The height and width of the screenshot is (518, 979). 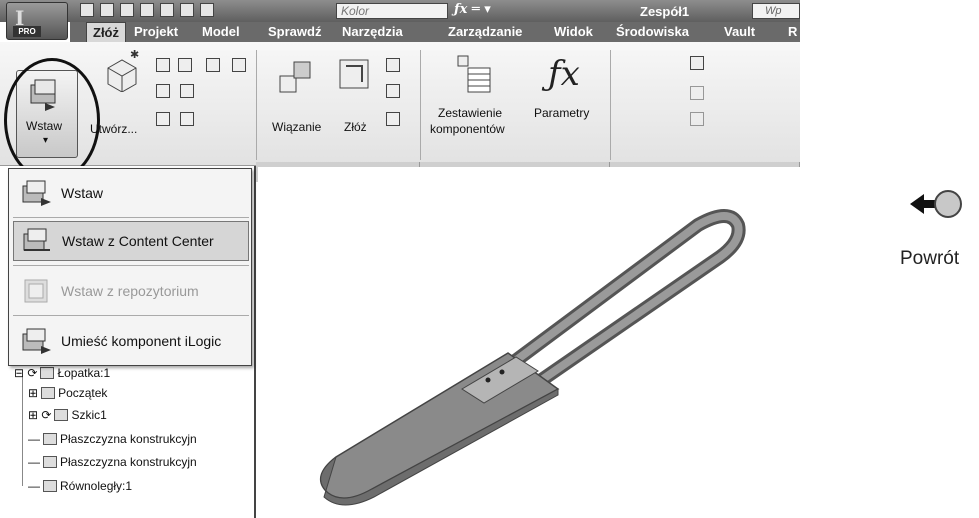 I want to click on back-button: Powrót, so click(x=939, y=238).